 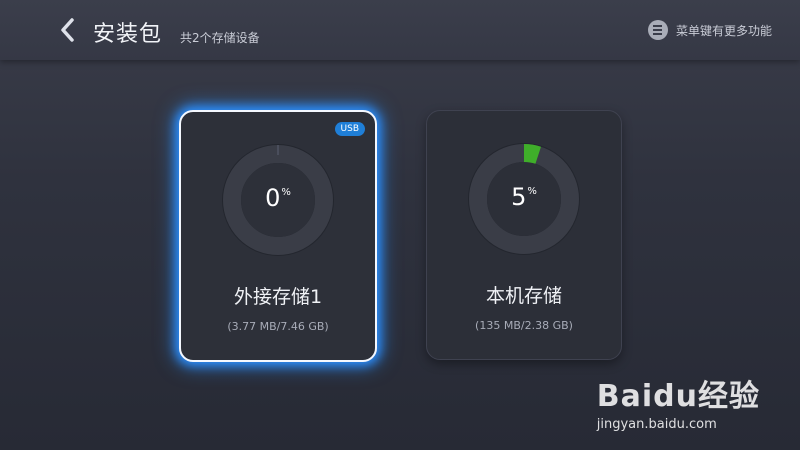 I want to click on usage-arc, so click(x=532, y=154).